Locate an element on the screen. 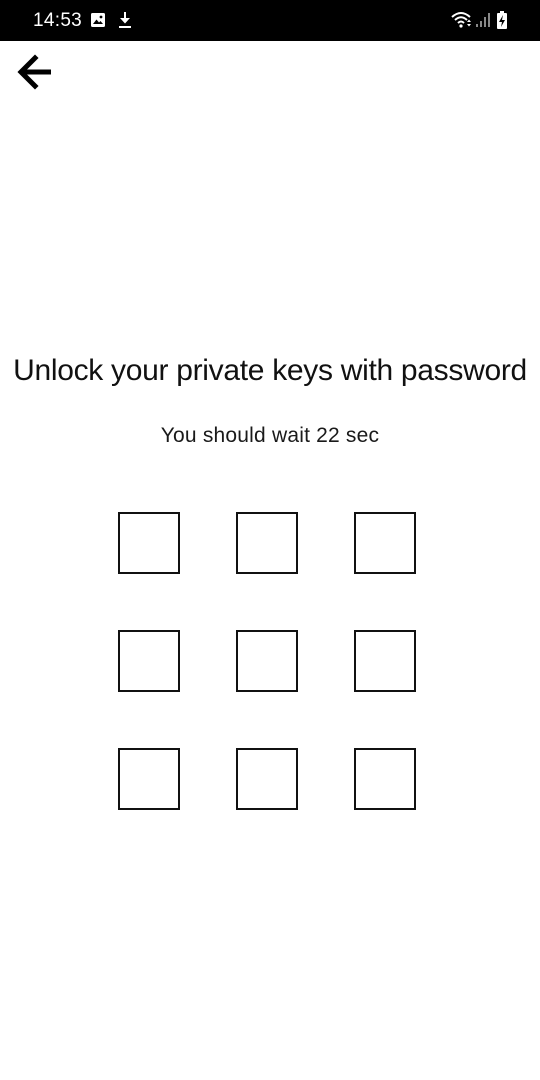 The height and width of the screenshot is (1080, 540). status-bar: 14:53 is located at coordinates (270, 20).